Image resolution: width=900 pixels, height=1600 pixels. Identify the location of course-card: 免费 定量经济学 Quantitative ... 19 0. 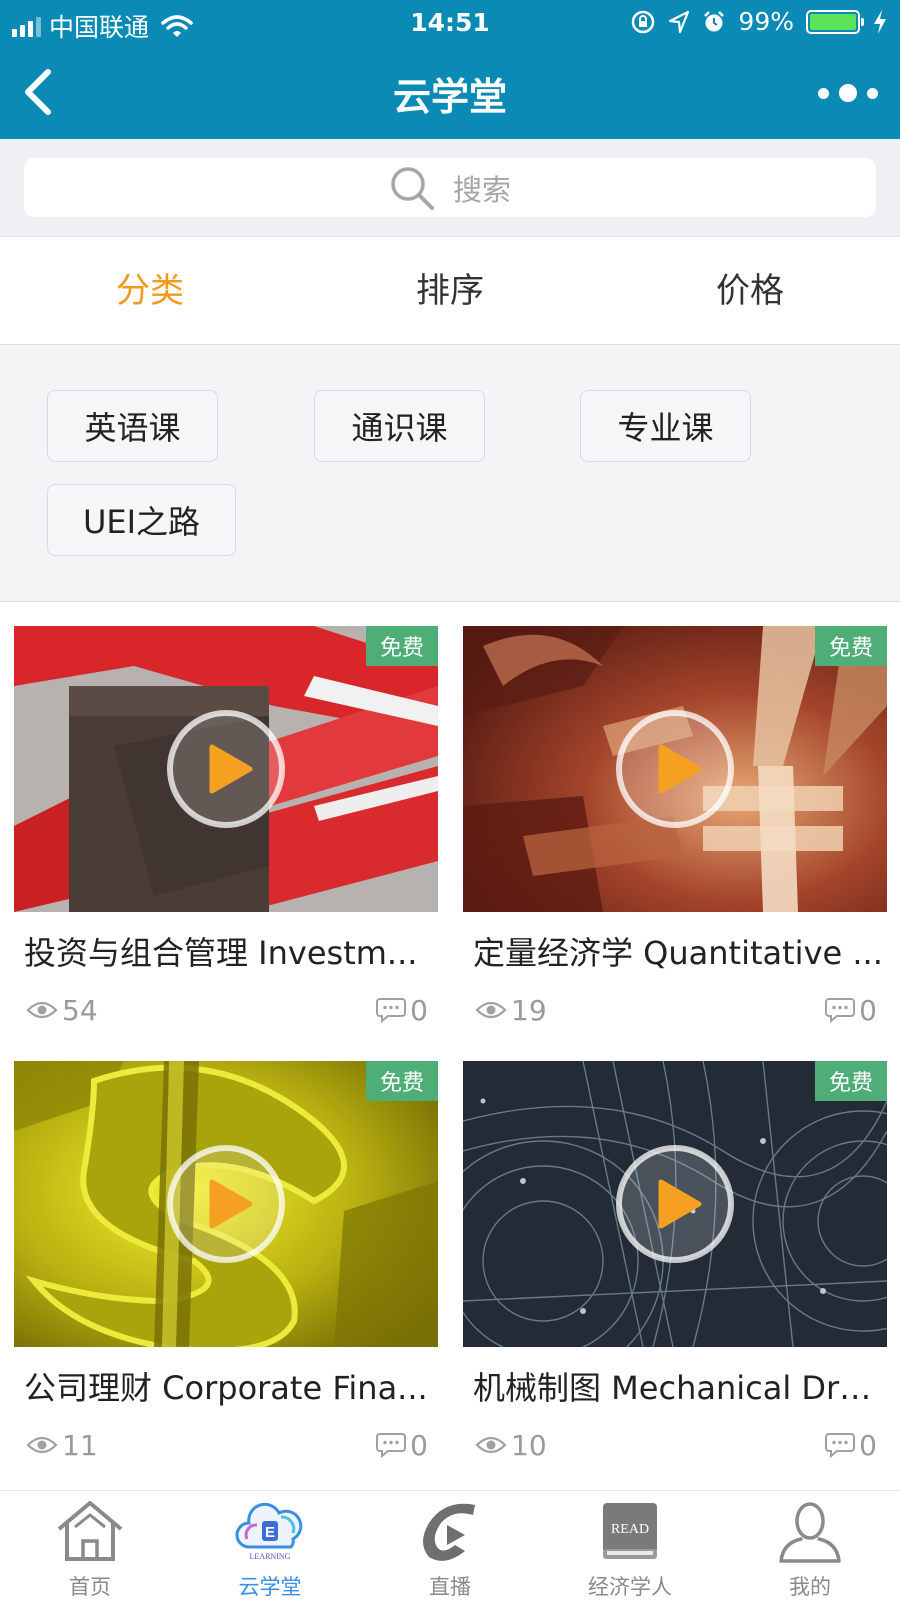
(675, 841).